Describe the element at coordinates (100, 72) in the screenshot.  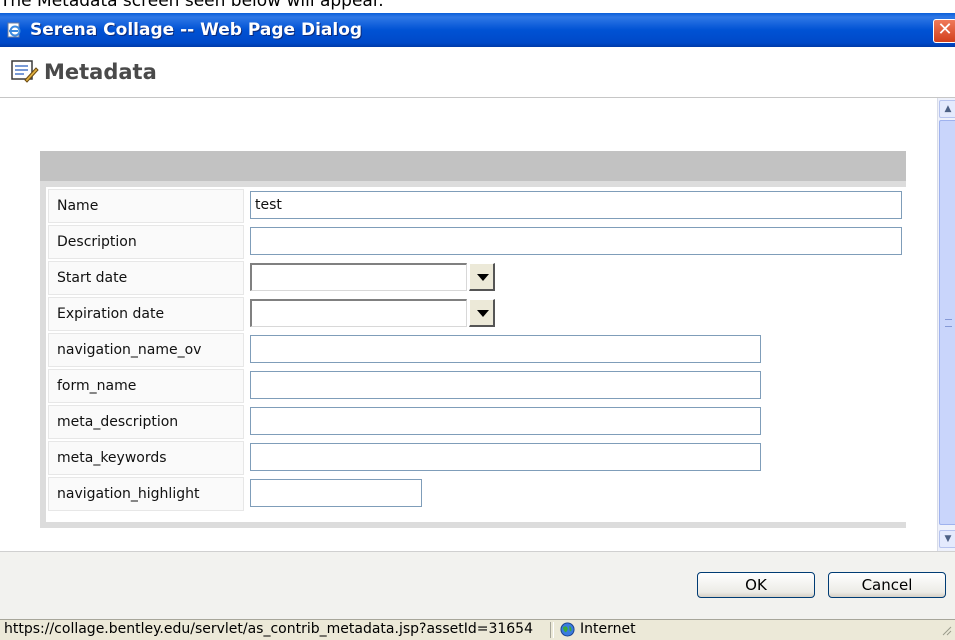
I see `page-title: Metadata` at that location.